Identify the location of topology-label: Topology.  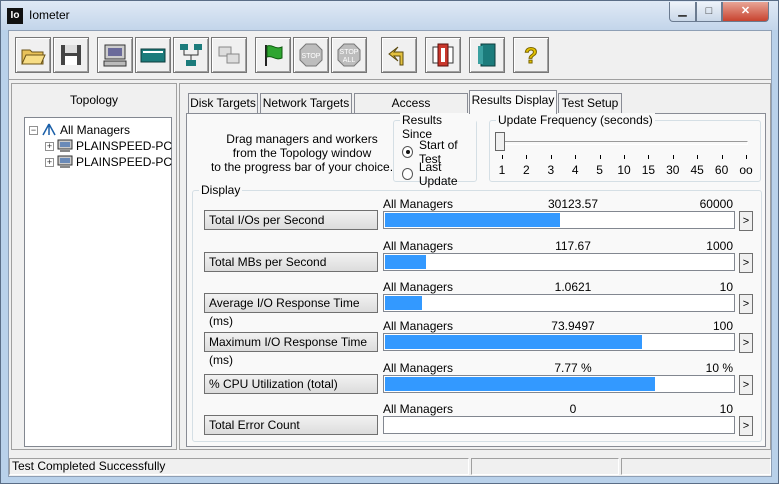
(94, 100).